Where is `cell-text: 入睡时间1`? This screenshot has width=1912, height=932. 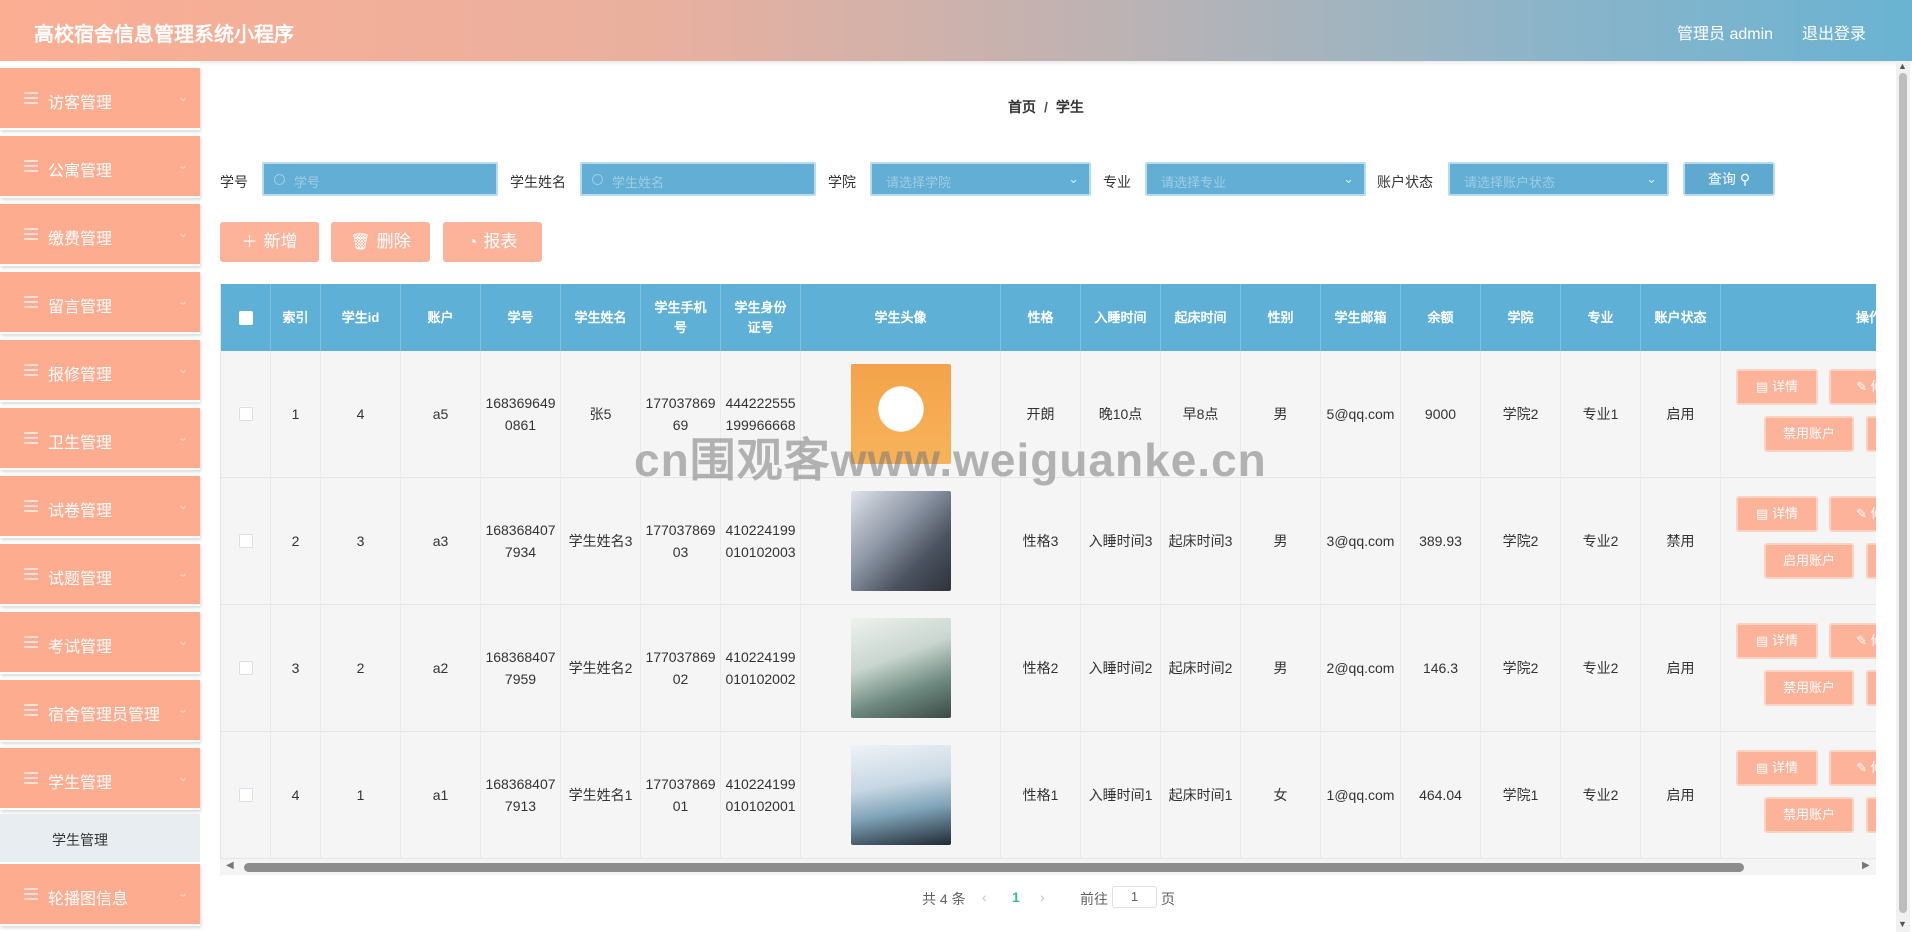 cell-text: 入睡时间1 is located at coordinates (1120, 795).